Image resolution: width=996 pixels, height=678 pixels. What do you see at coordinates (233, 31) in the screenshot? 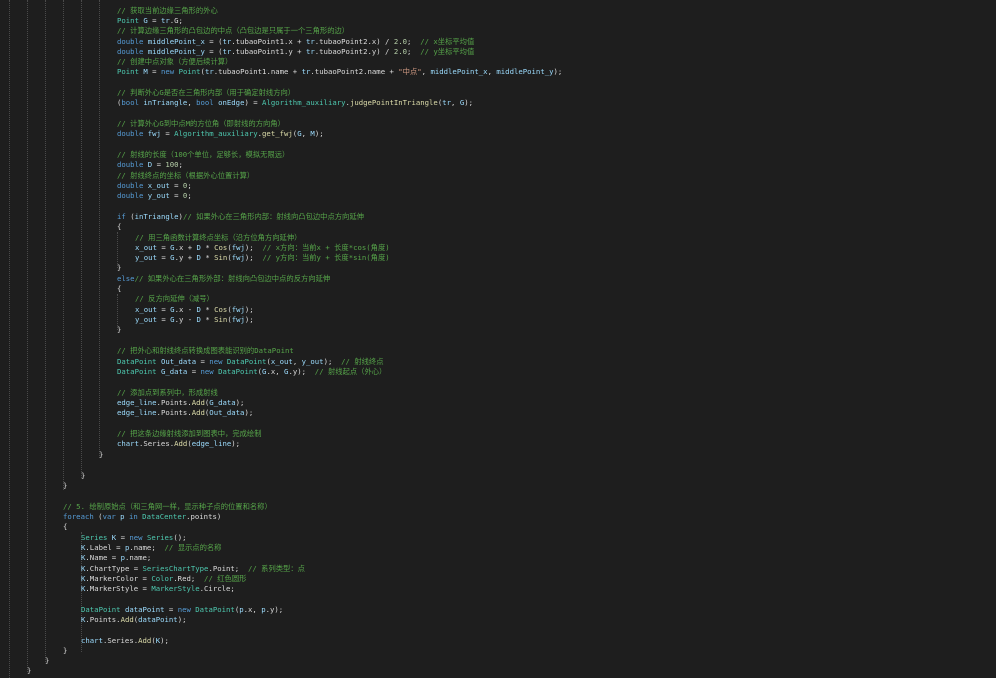
I see `code-line: // 计算边缘三角形的凸包边的中点（凸包边是只属于一个三角形的边）` at bounding box center [233, 31].